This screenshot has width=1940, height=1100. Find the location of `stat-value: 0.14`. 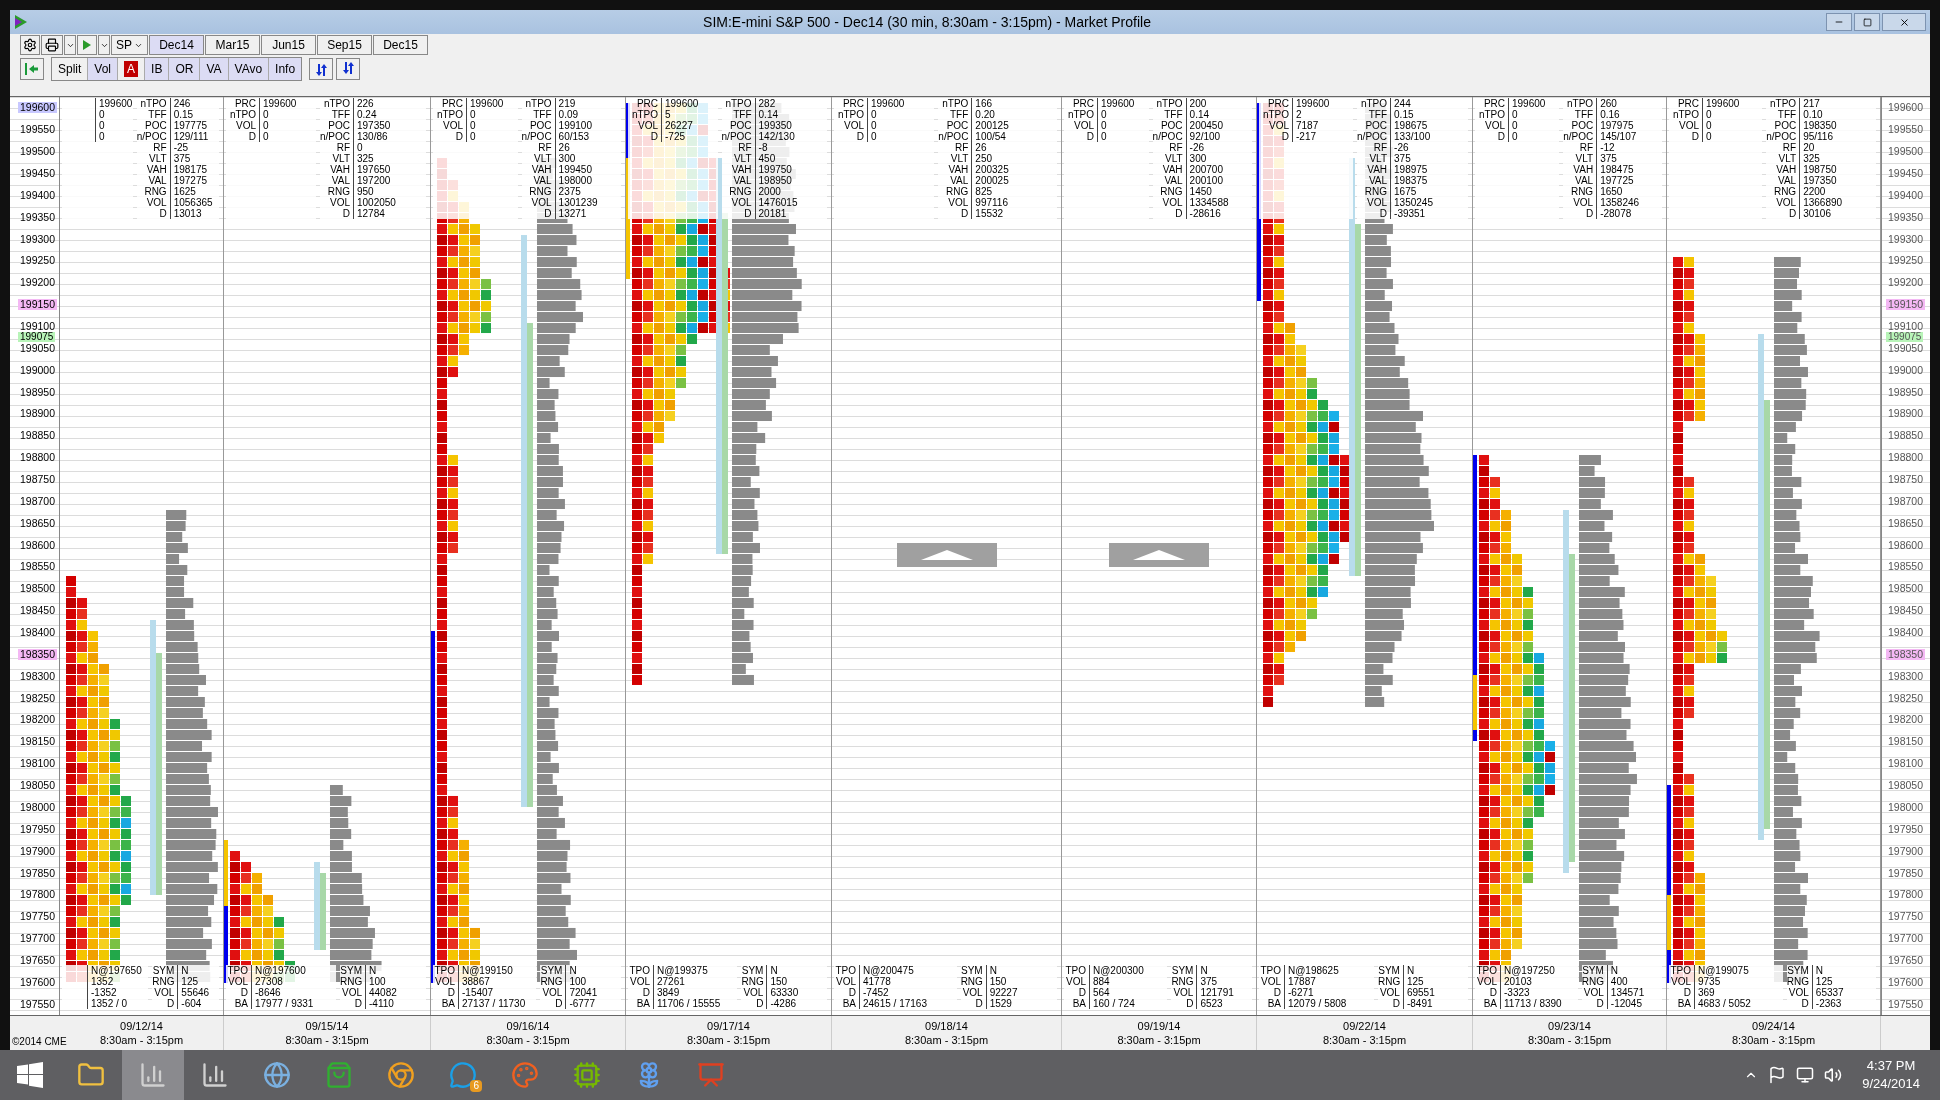

stat-value: 0.14 is located at coordinates (767, 114).